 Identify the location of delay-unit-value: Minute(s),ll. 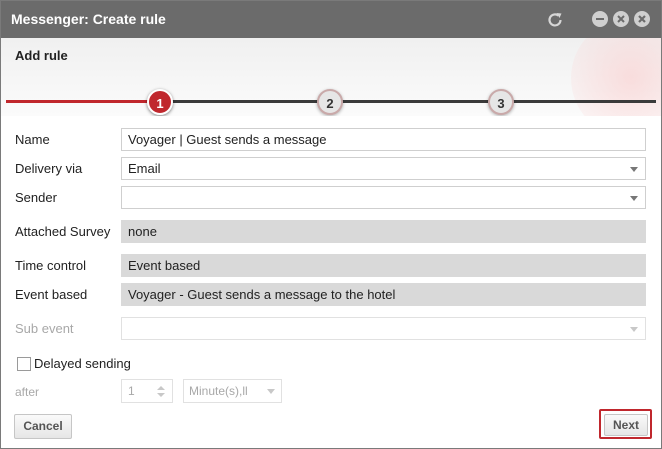
(218, 391).